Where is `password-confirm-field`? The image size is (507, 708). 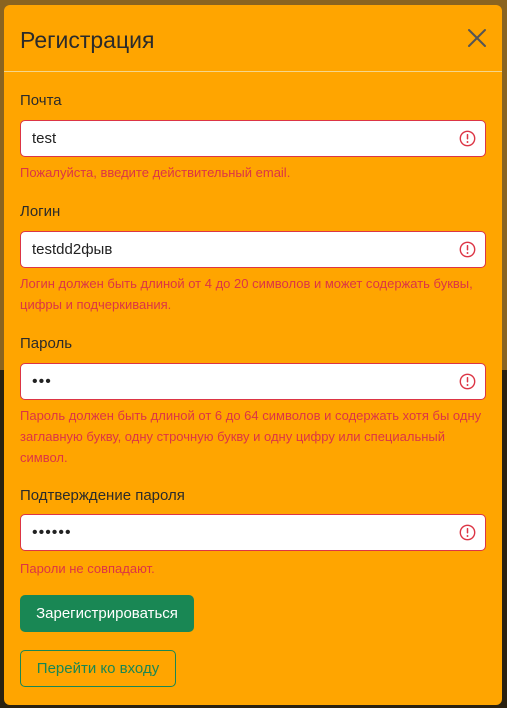 password-confirm-field is located at coordinates (236, 532).